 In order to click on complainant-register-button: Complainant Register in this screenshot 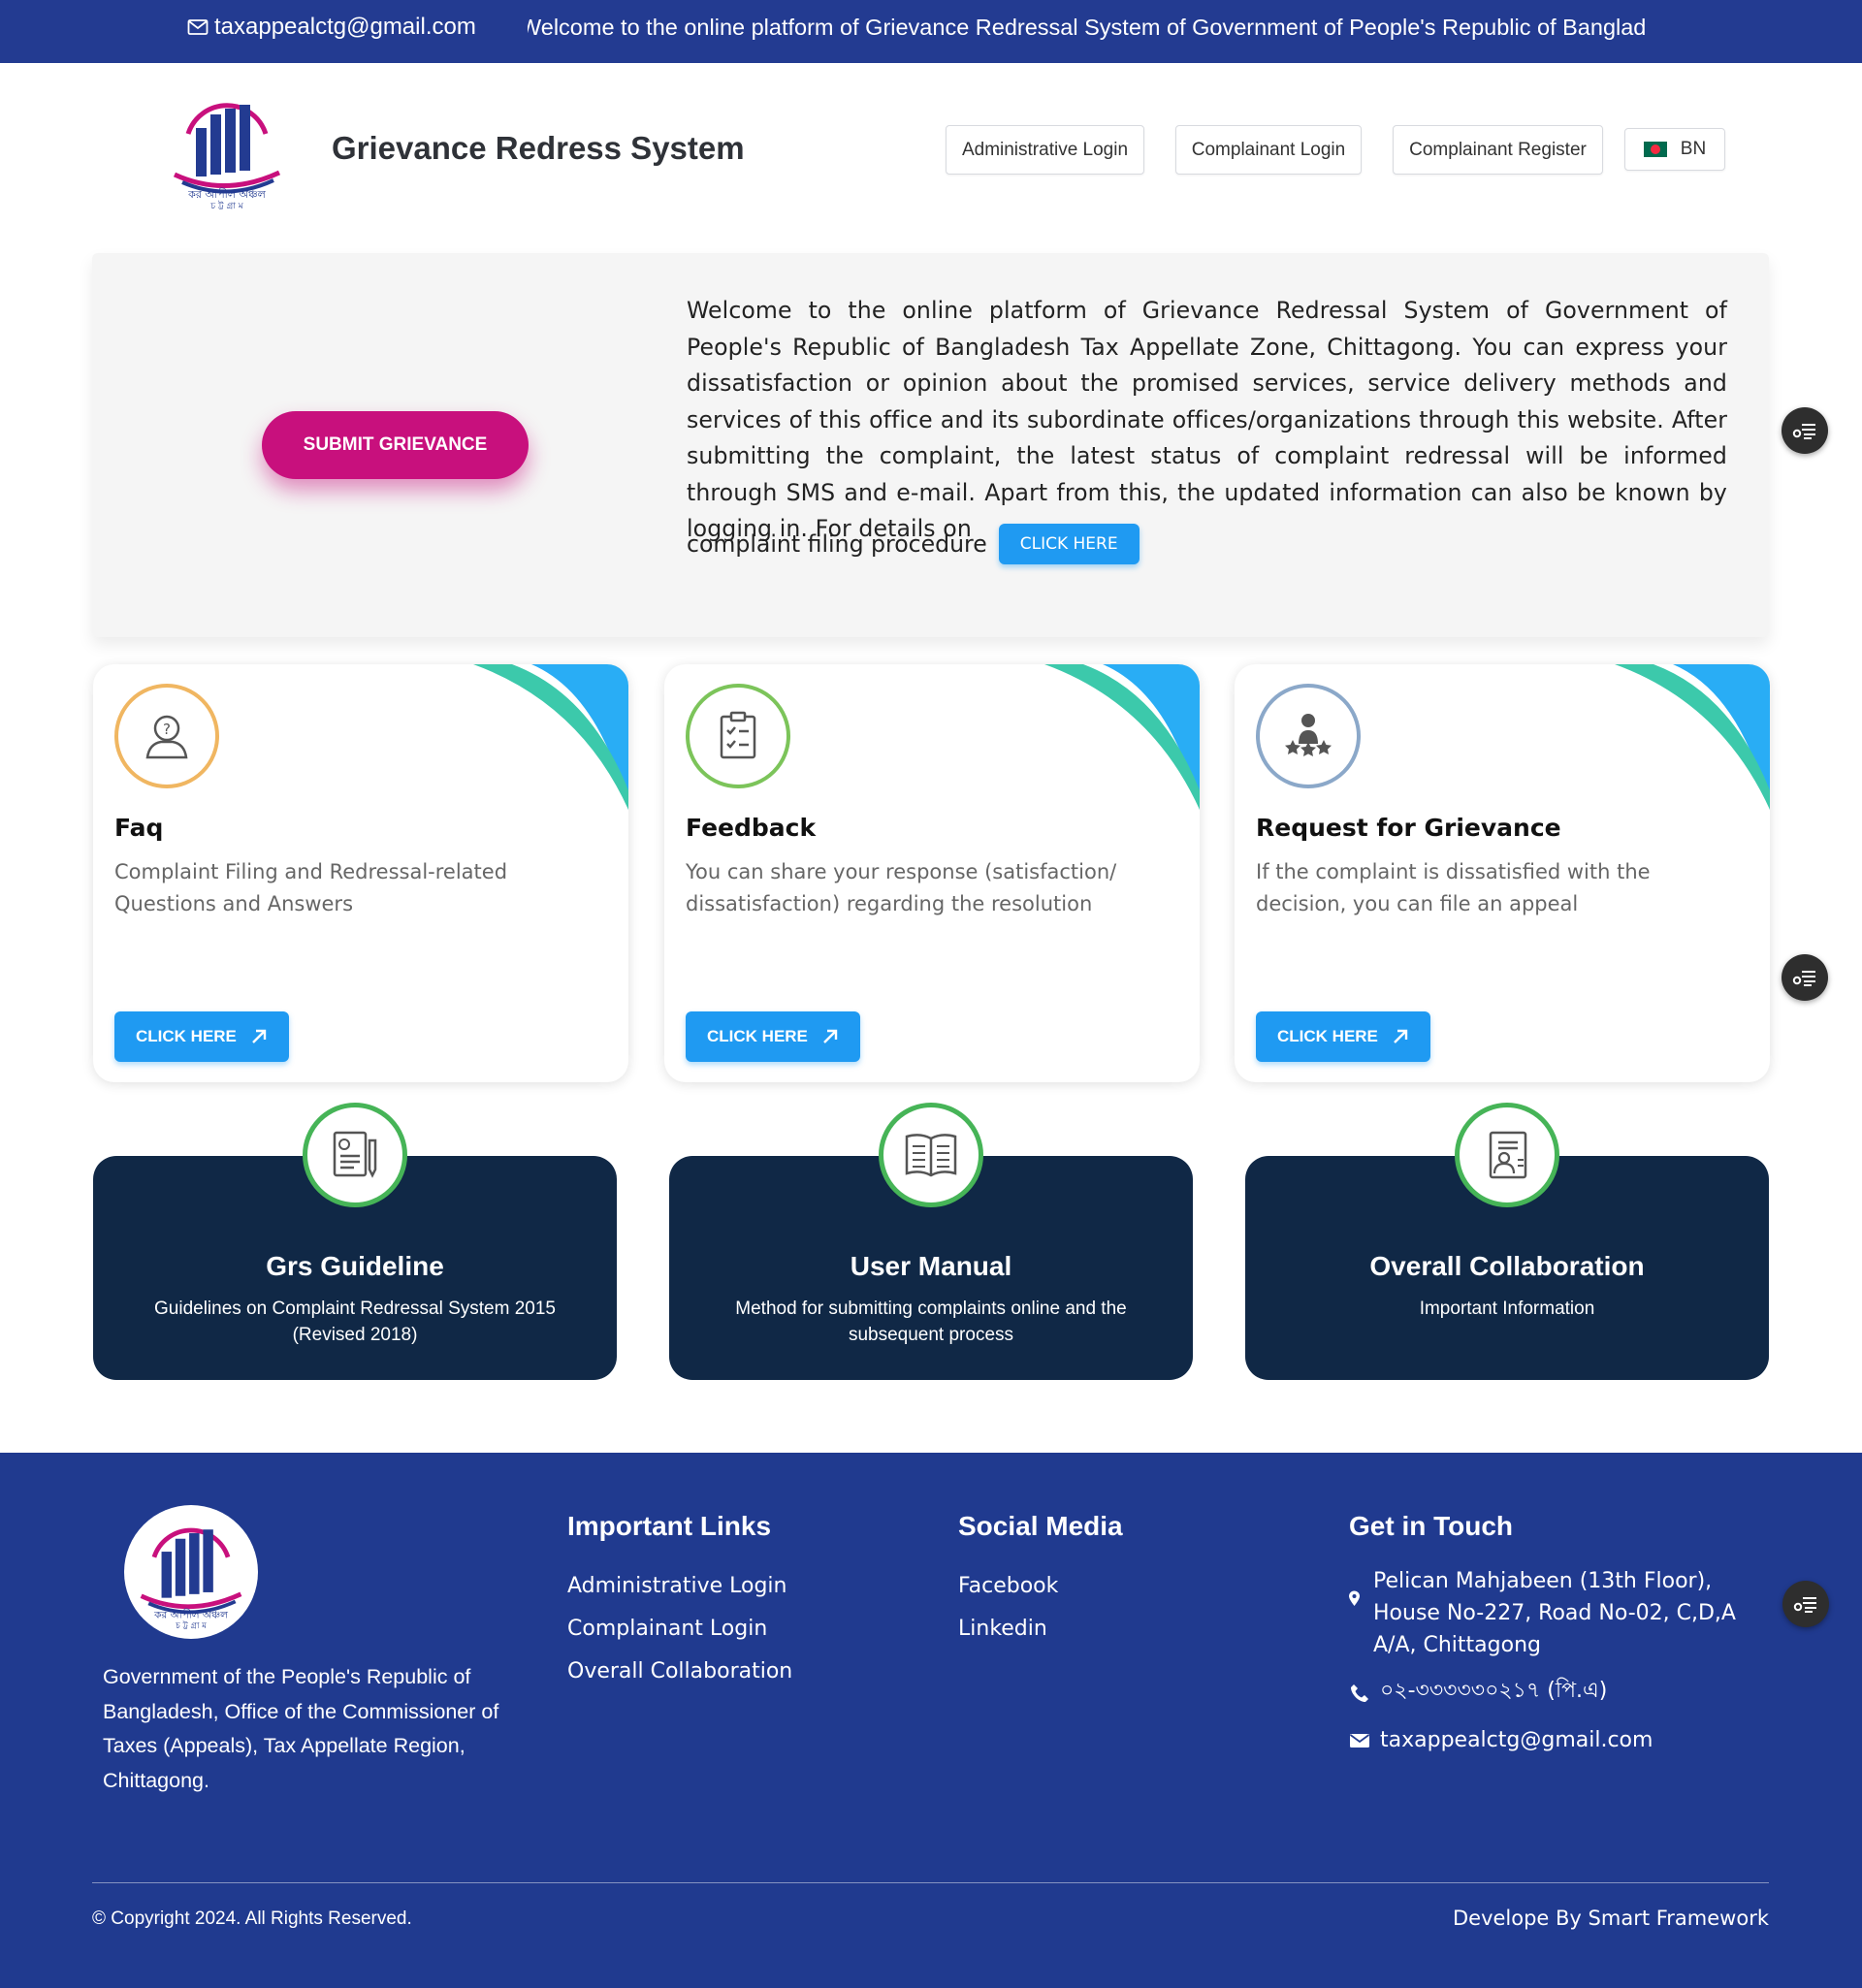, I will do `click(1498, 150)`.